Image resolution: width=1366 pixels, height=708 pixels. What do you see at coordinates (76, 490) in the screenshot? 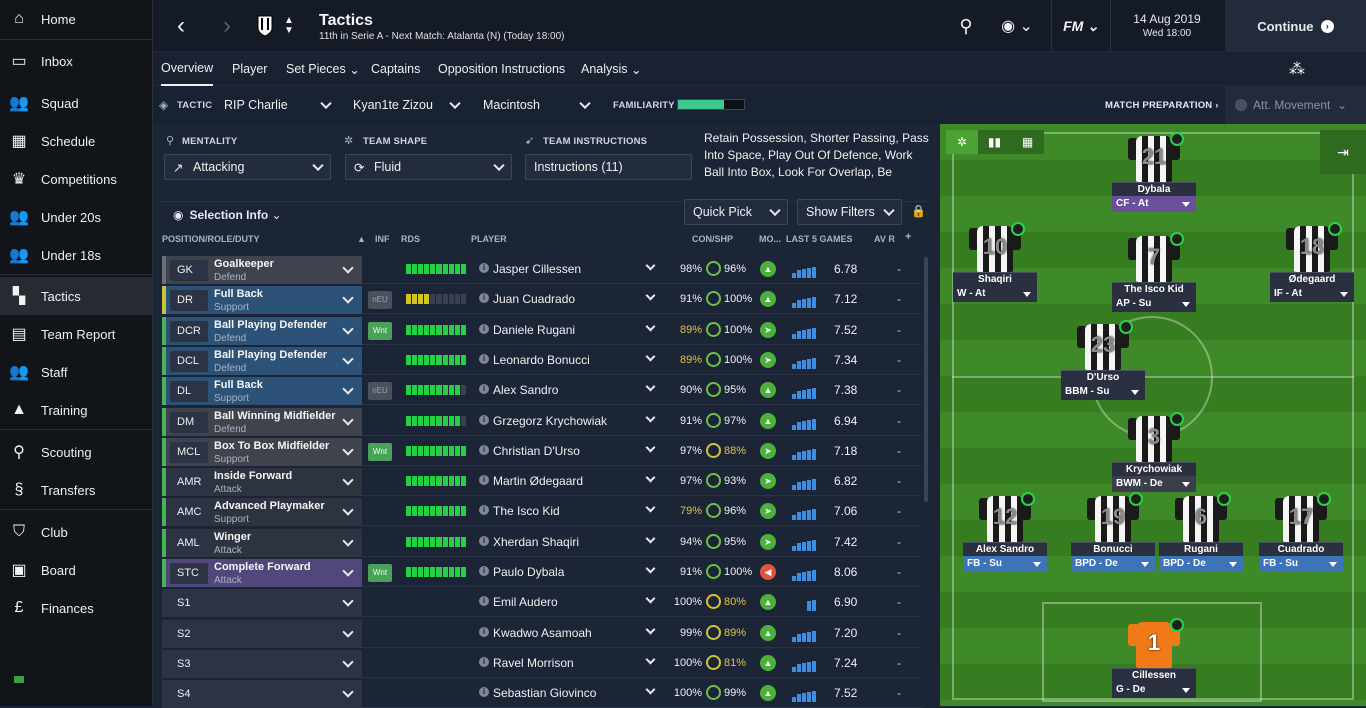
I see `sidebar-item-transfers: § Transfers` at bounding box center [76, 490].